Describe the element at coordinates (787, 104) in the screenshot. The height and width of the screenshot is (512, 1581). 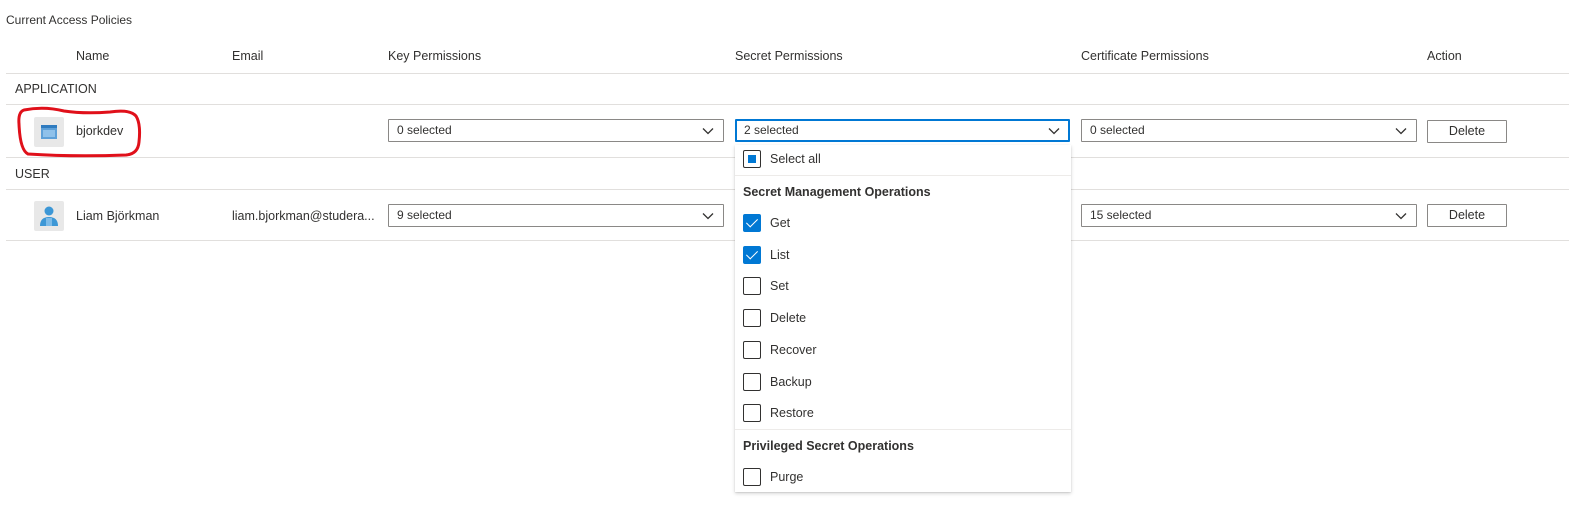
I see `group-divider` at that location.